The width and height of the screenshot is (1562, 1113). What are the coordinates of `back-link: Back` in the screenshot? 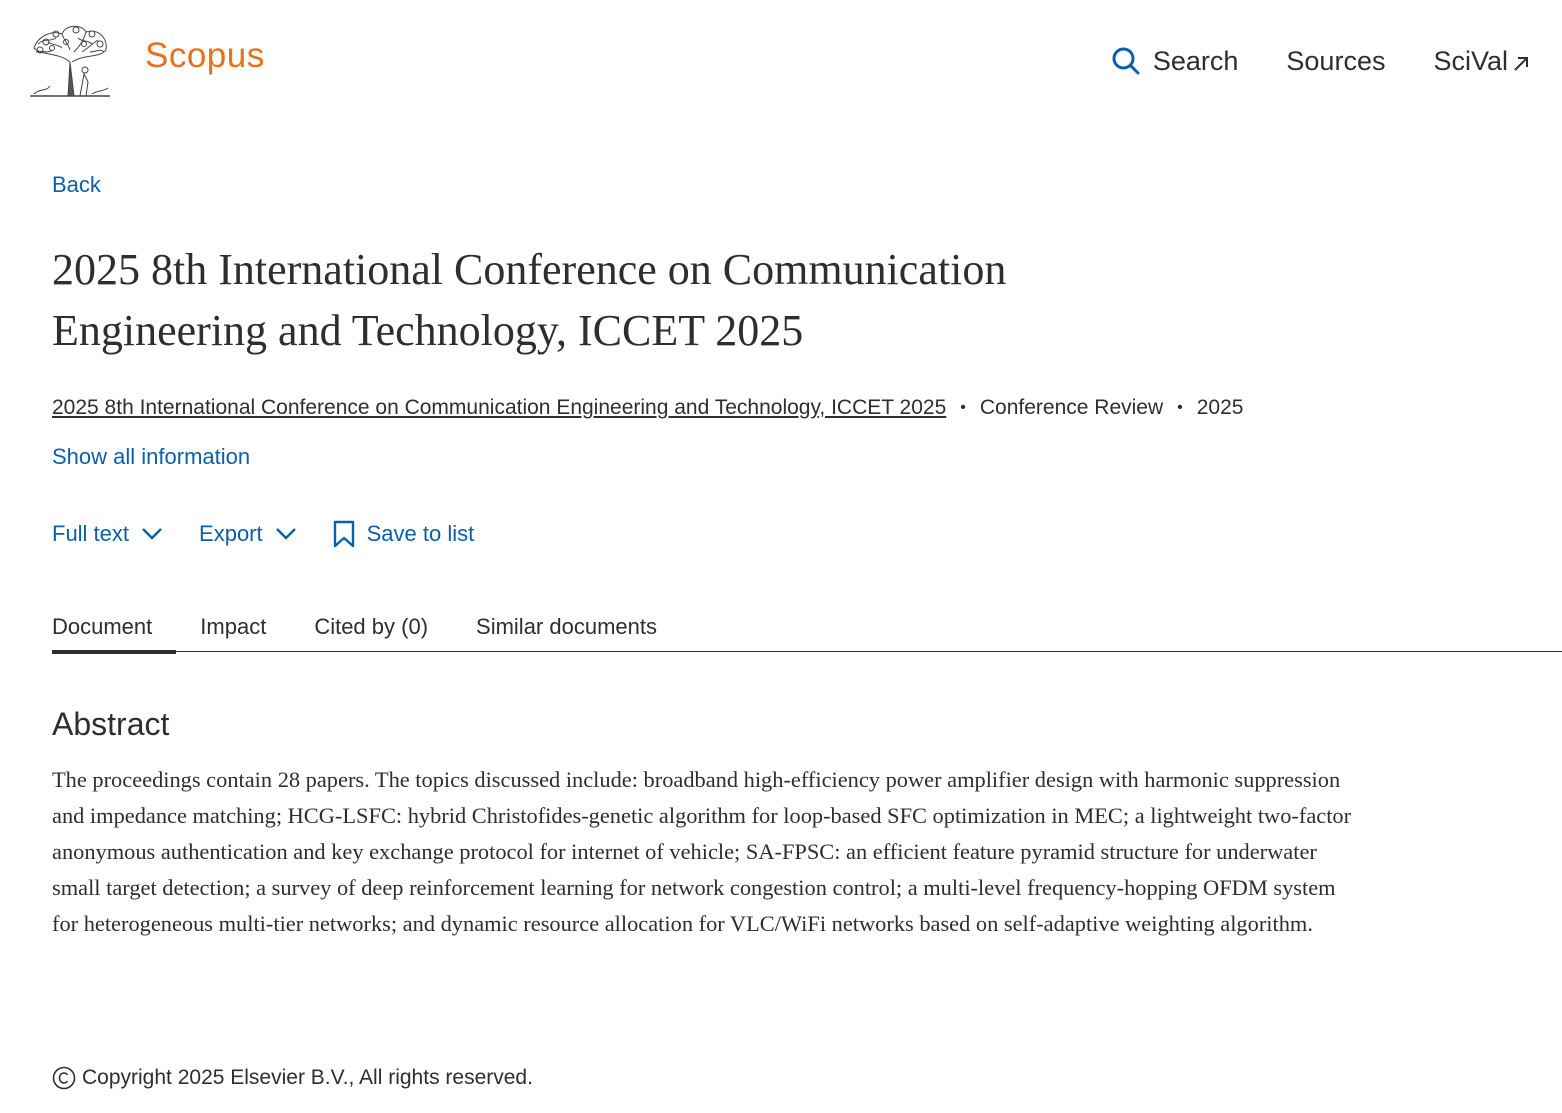 It's located at (76, 185).